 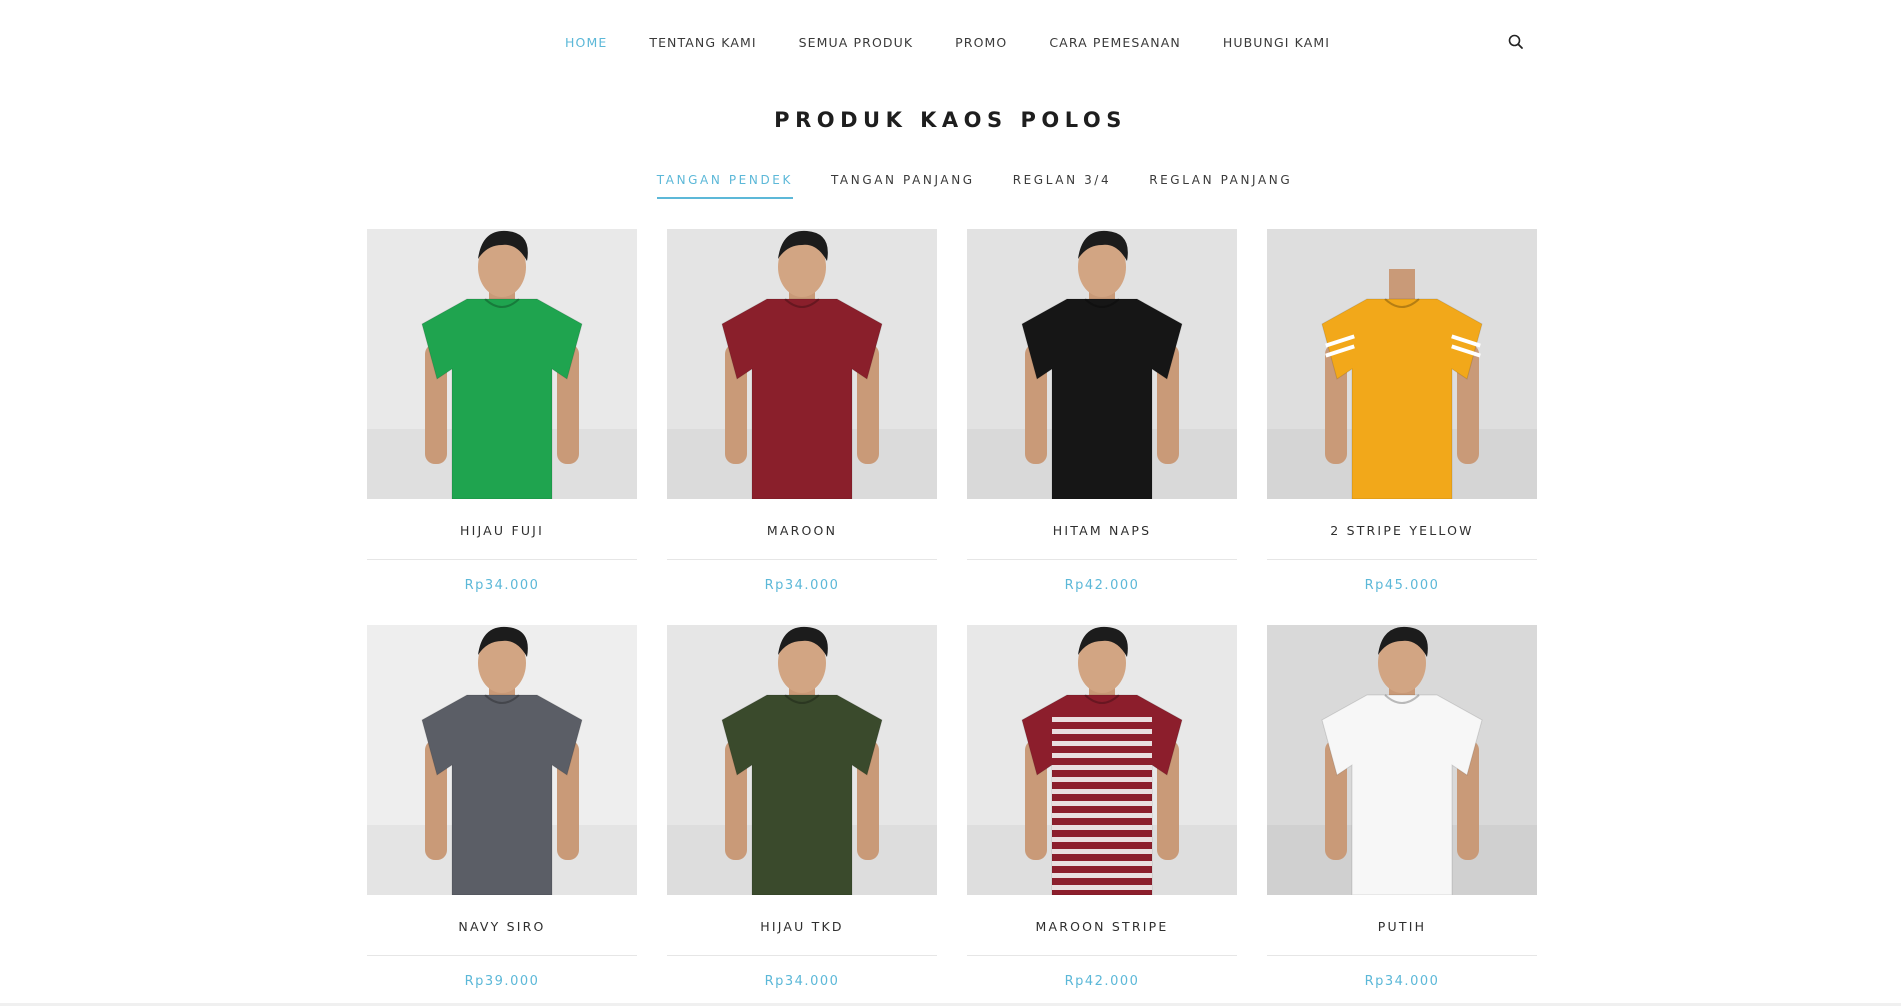 What do you see at coordinates (1114, 42) in the screenshot?
I see `nav-item-cara-pemesanan: CARA PEMESANAN` at bounding box center [1114, 42].